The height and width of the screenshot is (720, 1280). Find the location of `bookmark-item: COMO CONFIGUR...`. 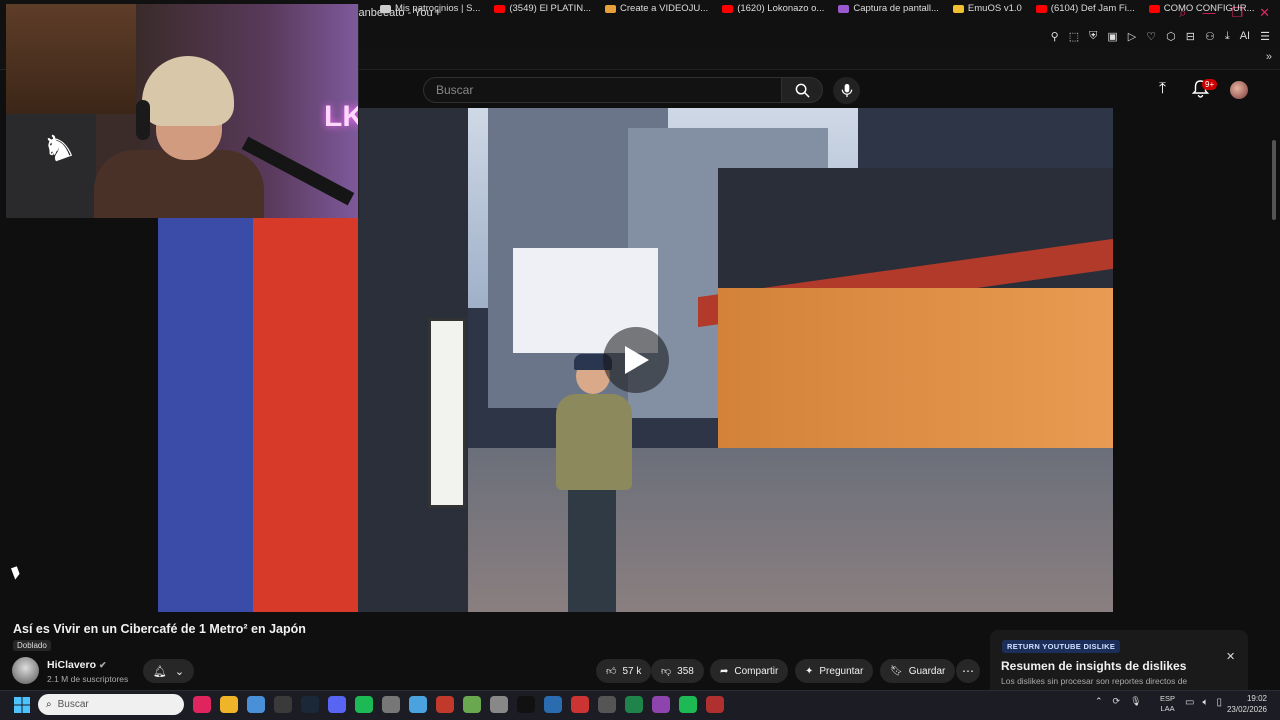

bookmark-item: COMO CONFIGUR... is located at coordinates (1201, 8).